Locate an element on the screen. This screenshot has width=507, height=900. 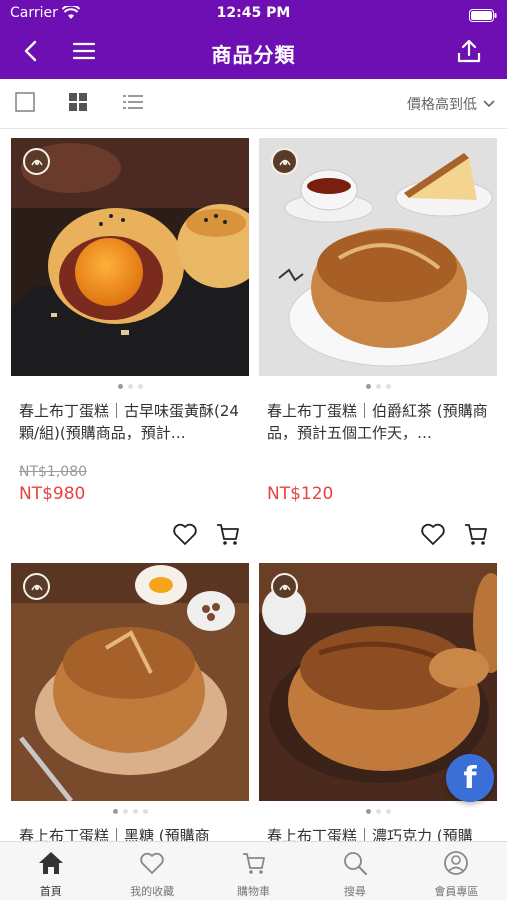
single-view-button is located at coordinates (25, 104).